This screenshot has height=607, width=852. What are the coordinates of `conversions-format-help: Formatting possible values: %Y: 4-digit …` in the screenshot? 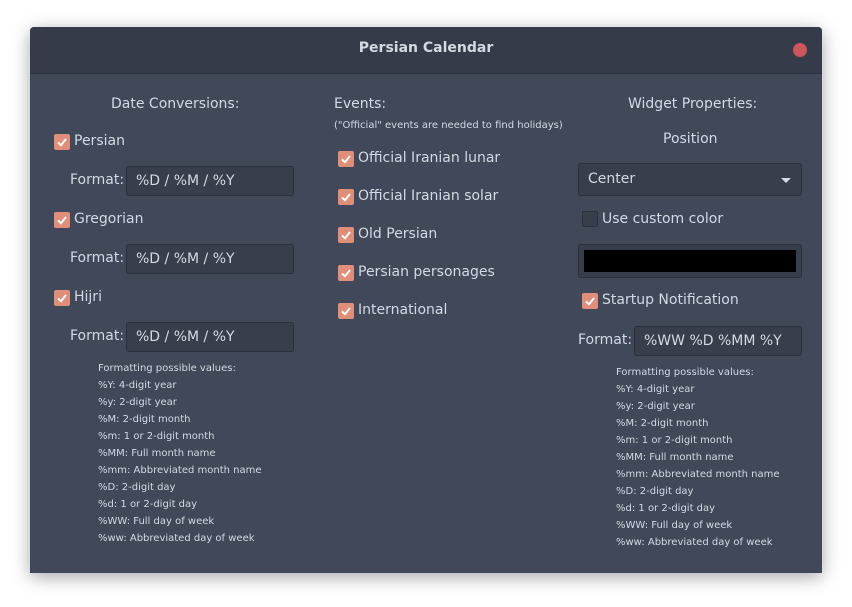 It's located at (180, 453).